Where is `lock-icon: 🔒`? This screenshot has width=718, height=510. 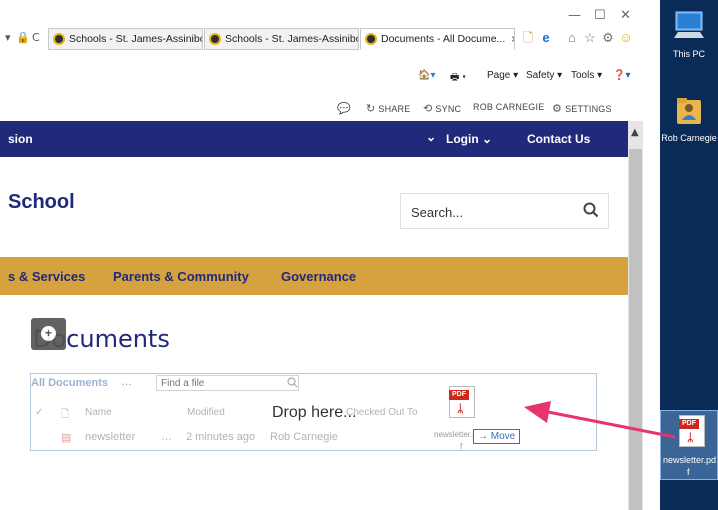 lock-icon: 🔒 is located at coordinates (23, 37).